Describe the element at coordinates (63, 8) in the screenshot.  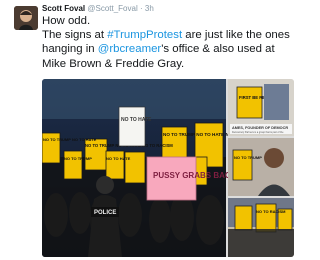
I see `author-name: Scott Foval` at that location.